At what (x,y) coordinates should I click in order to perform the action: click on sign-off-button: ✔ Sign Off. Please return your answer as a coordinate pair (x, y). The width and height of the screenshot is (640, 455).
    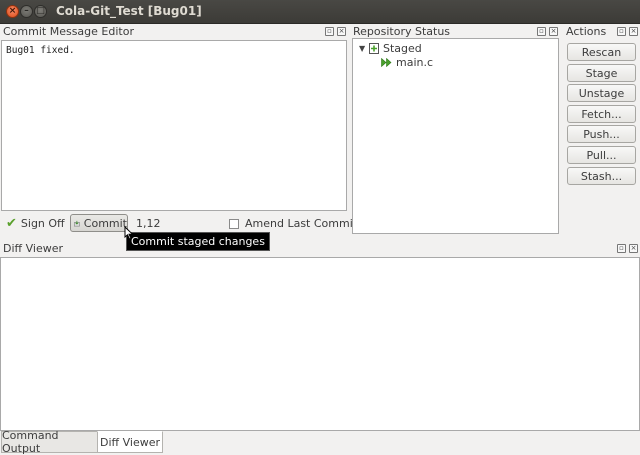
    Looking at the image, I should click on (35, 223).